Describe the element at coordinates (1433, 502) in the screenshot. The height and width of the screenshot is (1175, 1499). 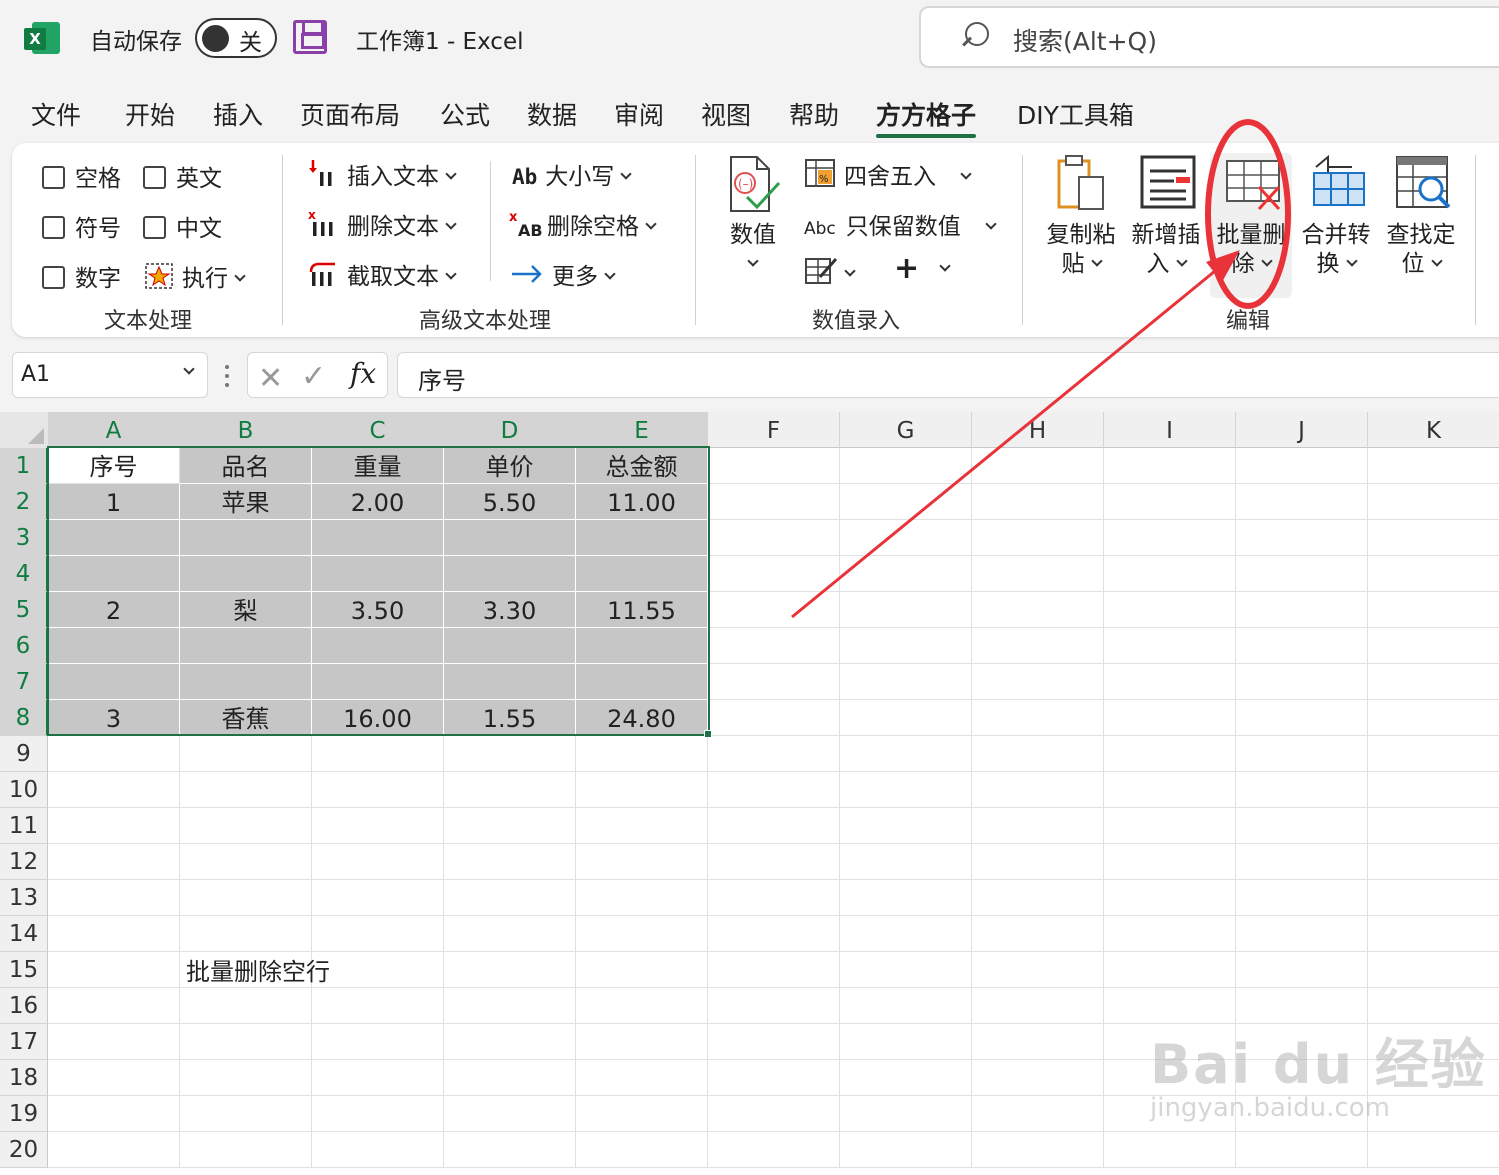
I see `cell-k2` at that location.